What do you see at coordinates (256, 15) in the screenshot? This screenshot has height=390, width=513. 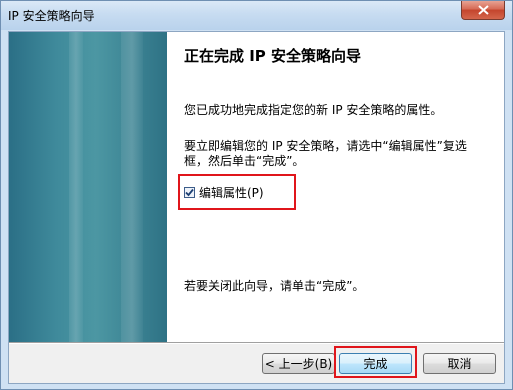 I see `title-bar: IP 安全策略向导` at bounding box center [256, 15].